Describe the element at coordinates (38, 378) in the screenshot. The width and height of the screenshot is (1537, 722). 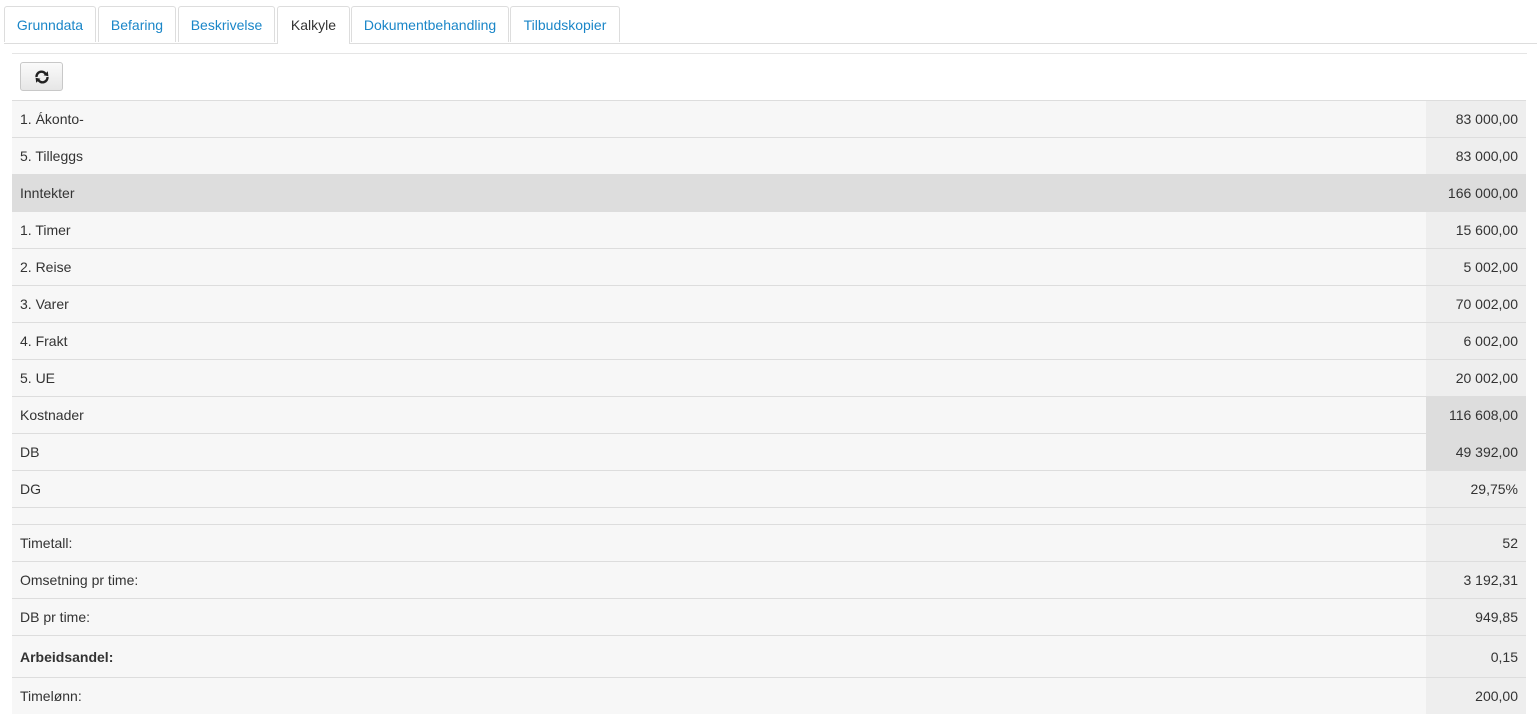
I see `row-label: 5. UE` at that location.